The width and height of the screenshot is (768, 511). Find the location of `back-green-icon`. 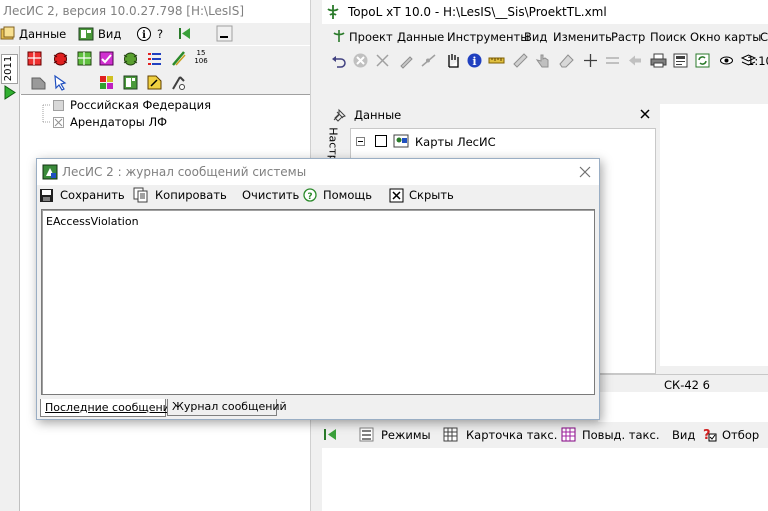

back-green-icon is located at coordinates (330, 434).